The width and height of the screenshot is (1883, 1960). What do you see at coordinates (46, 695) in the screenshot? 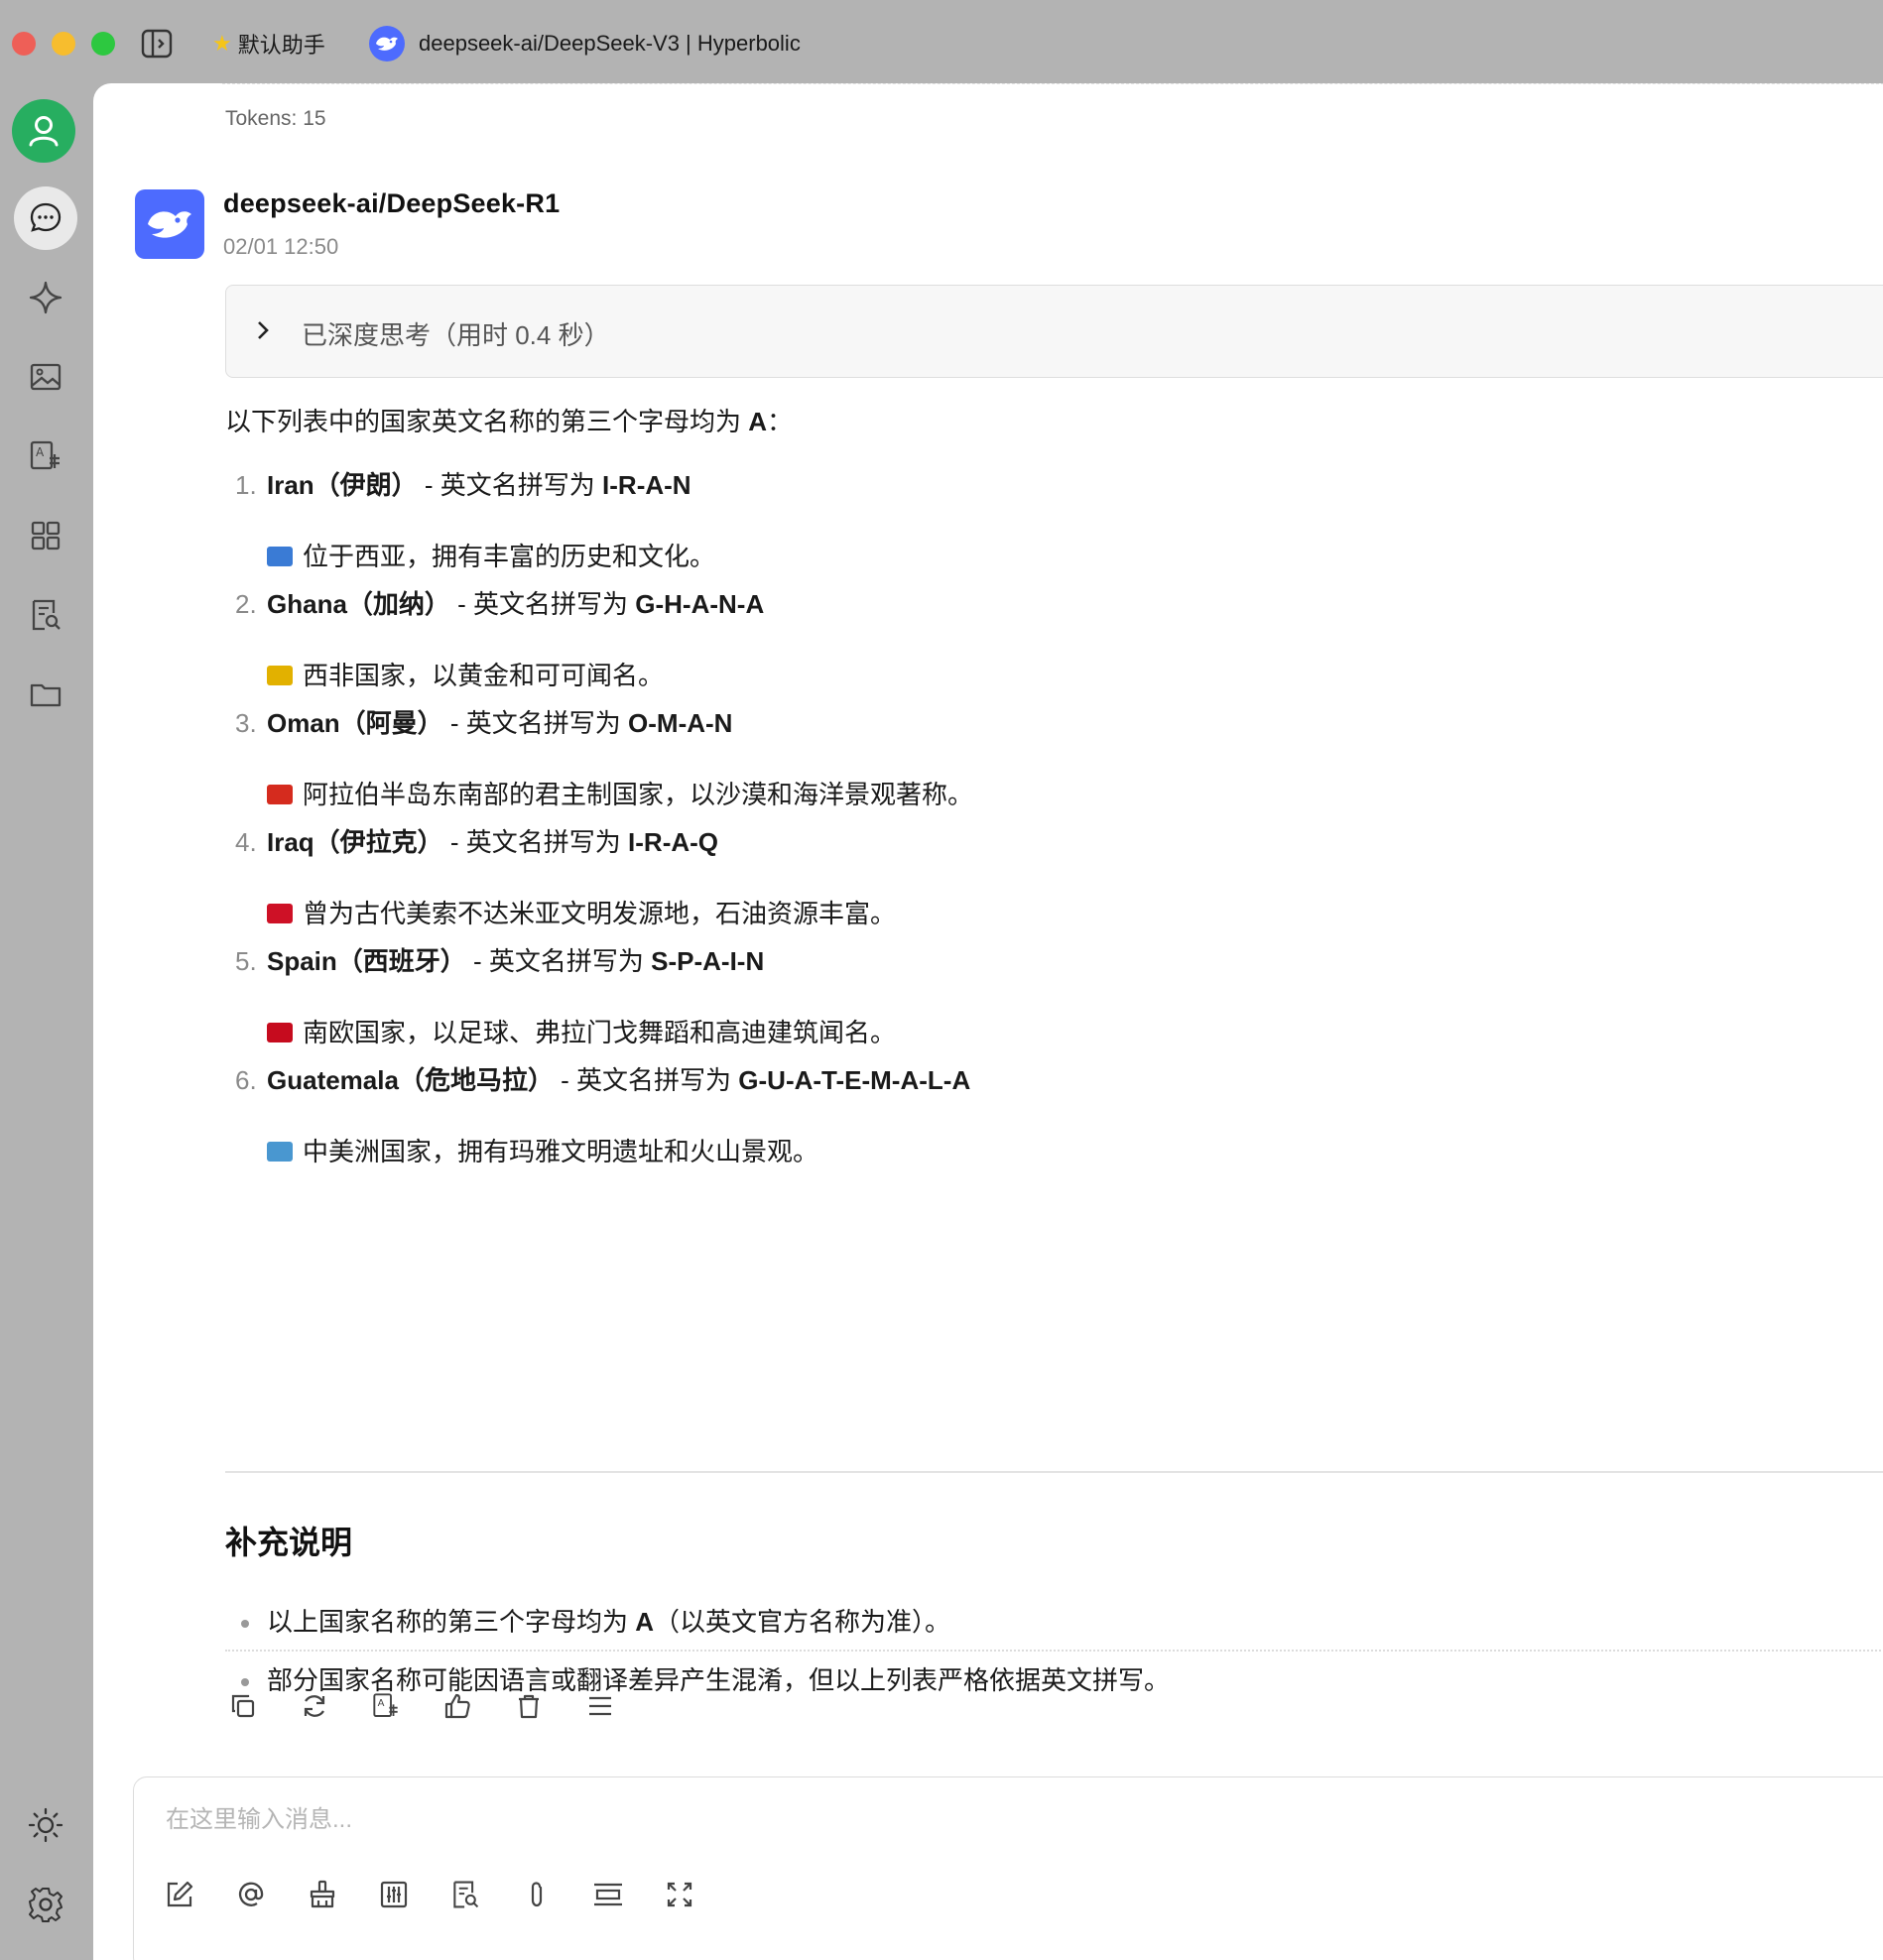
I see `folder-icon` at bounding box center [46, 695].